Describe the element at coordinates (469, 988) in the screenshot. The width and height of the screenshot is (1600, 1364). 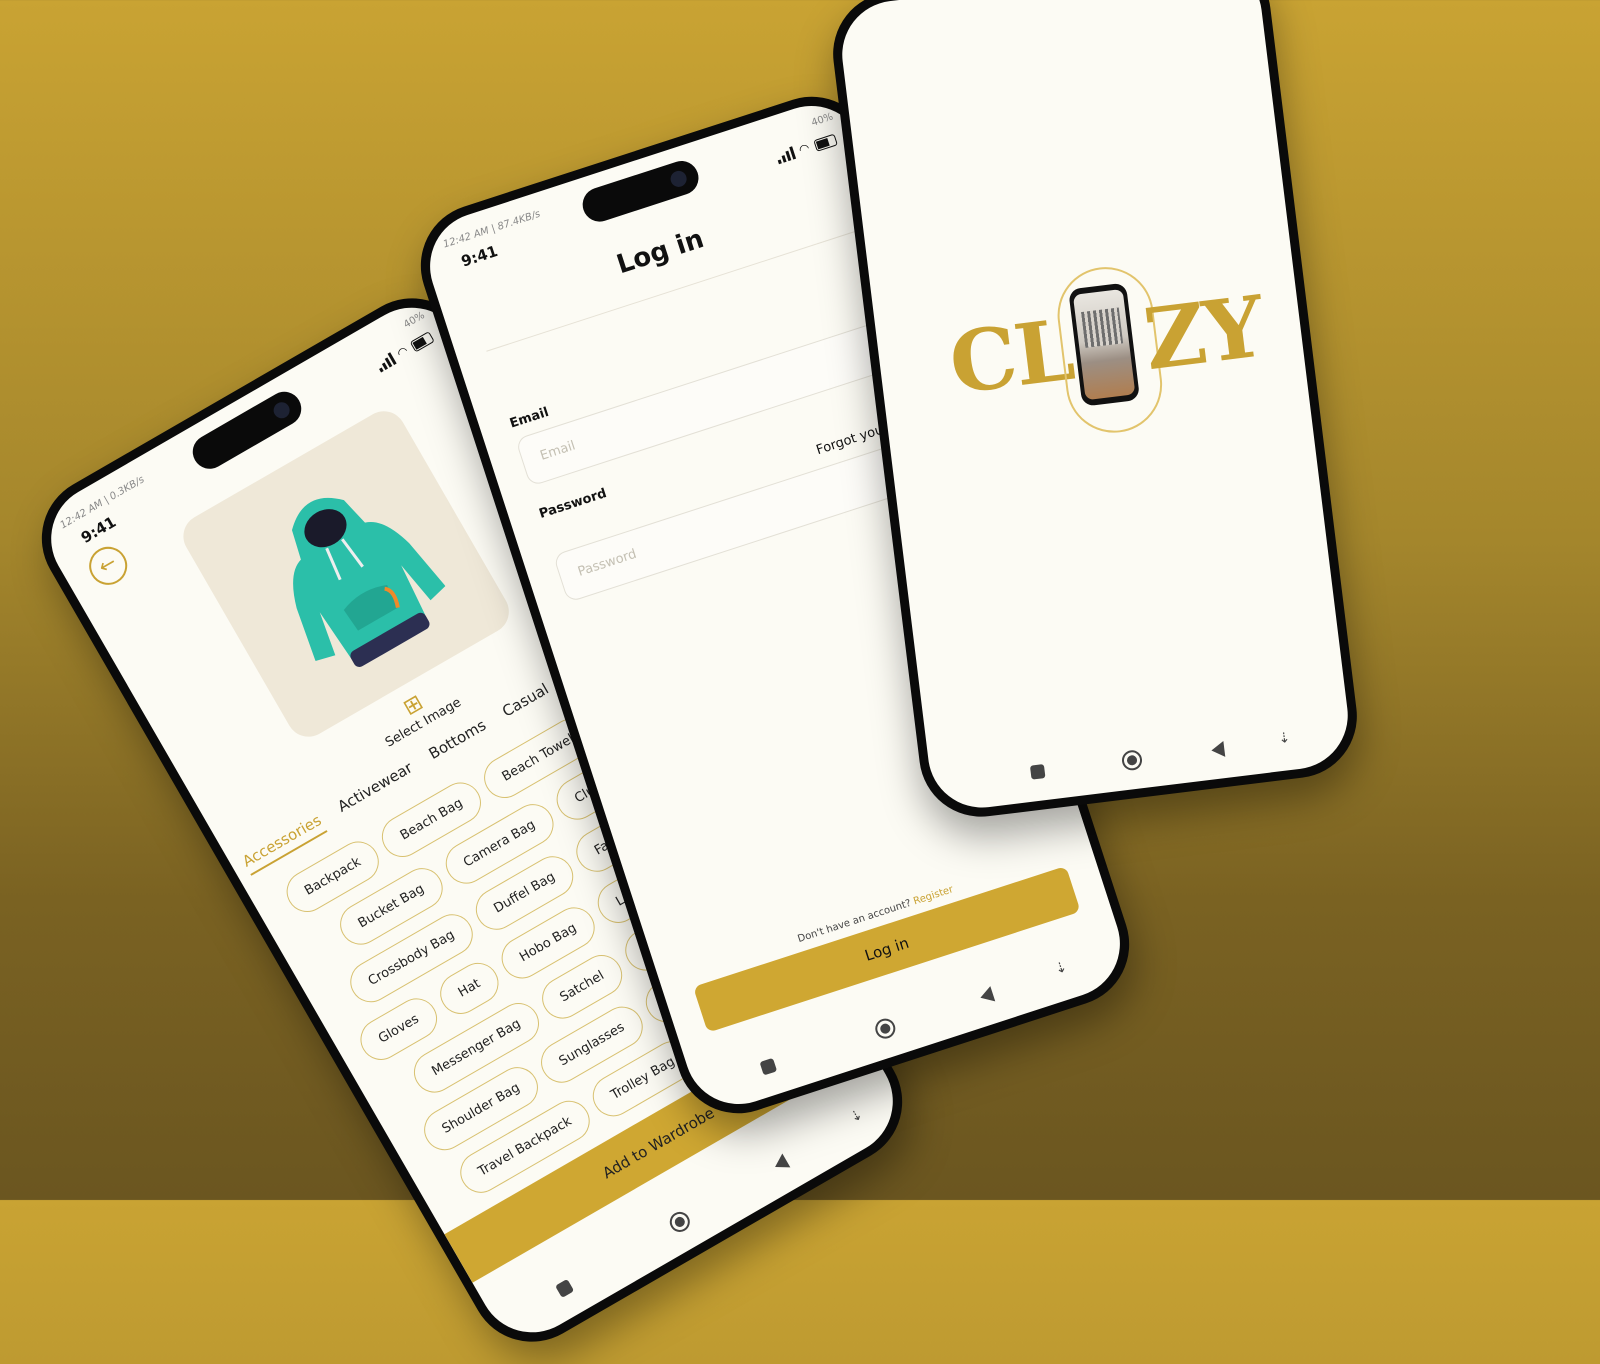
I see `chip-item: Hat` at that location.